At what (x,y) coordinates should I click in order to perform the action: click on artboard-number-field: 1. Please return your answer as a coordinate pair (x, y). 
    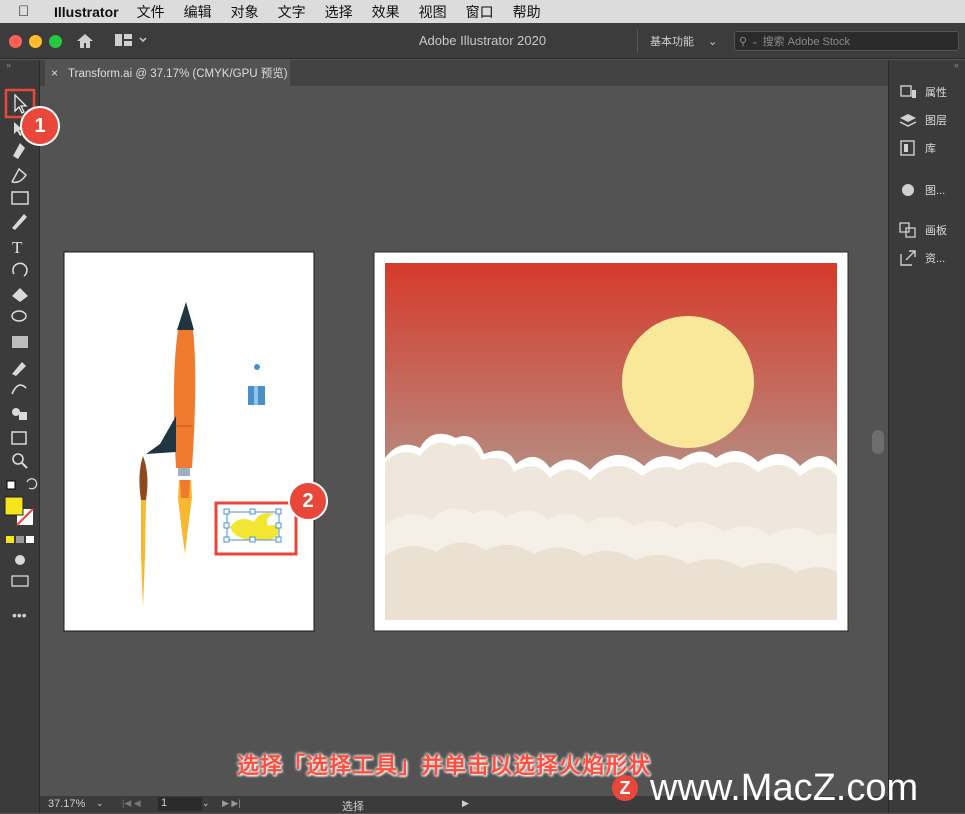
    Looking at the image, I should click on (180, 804).